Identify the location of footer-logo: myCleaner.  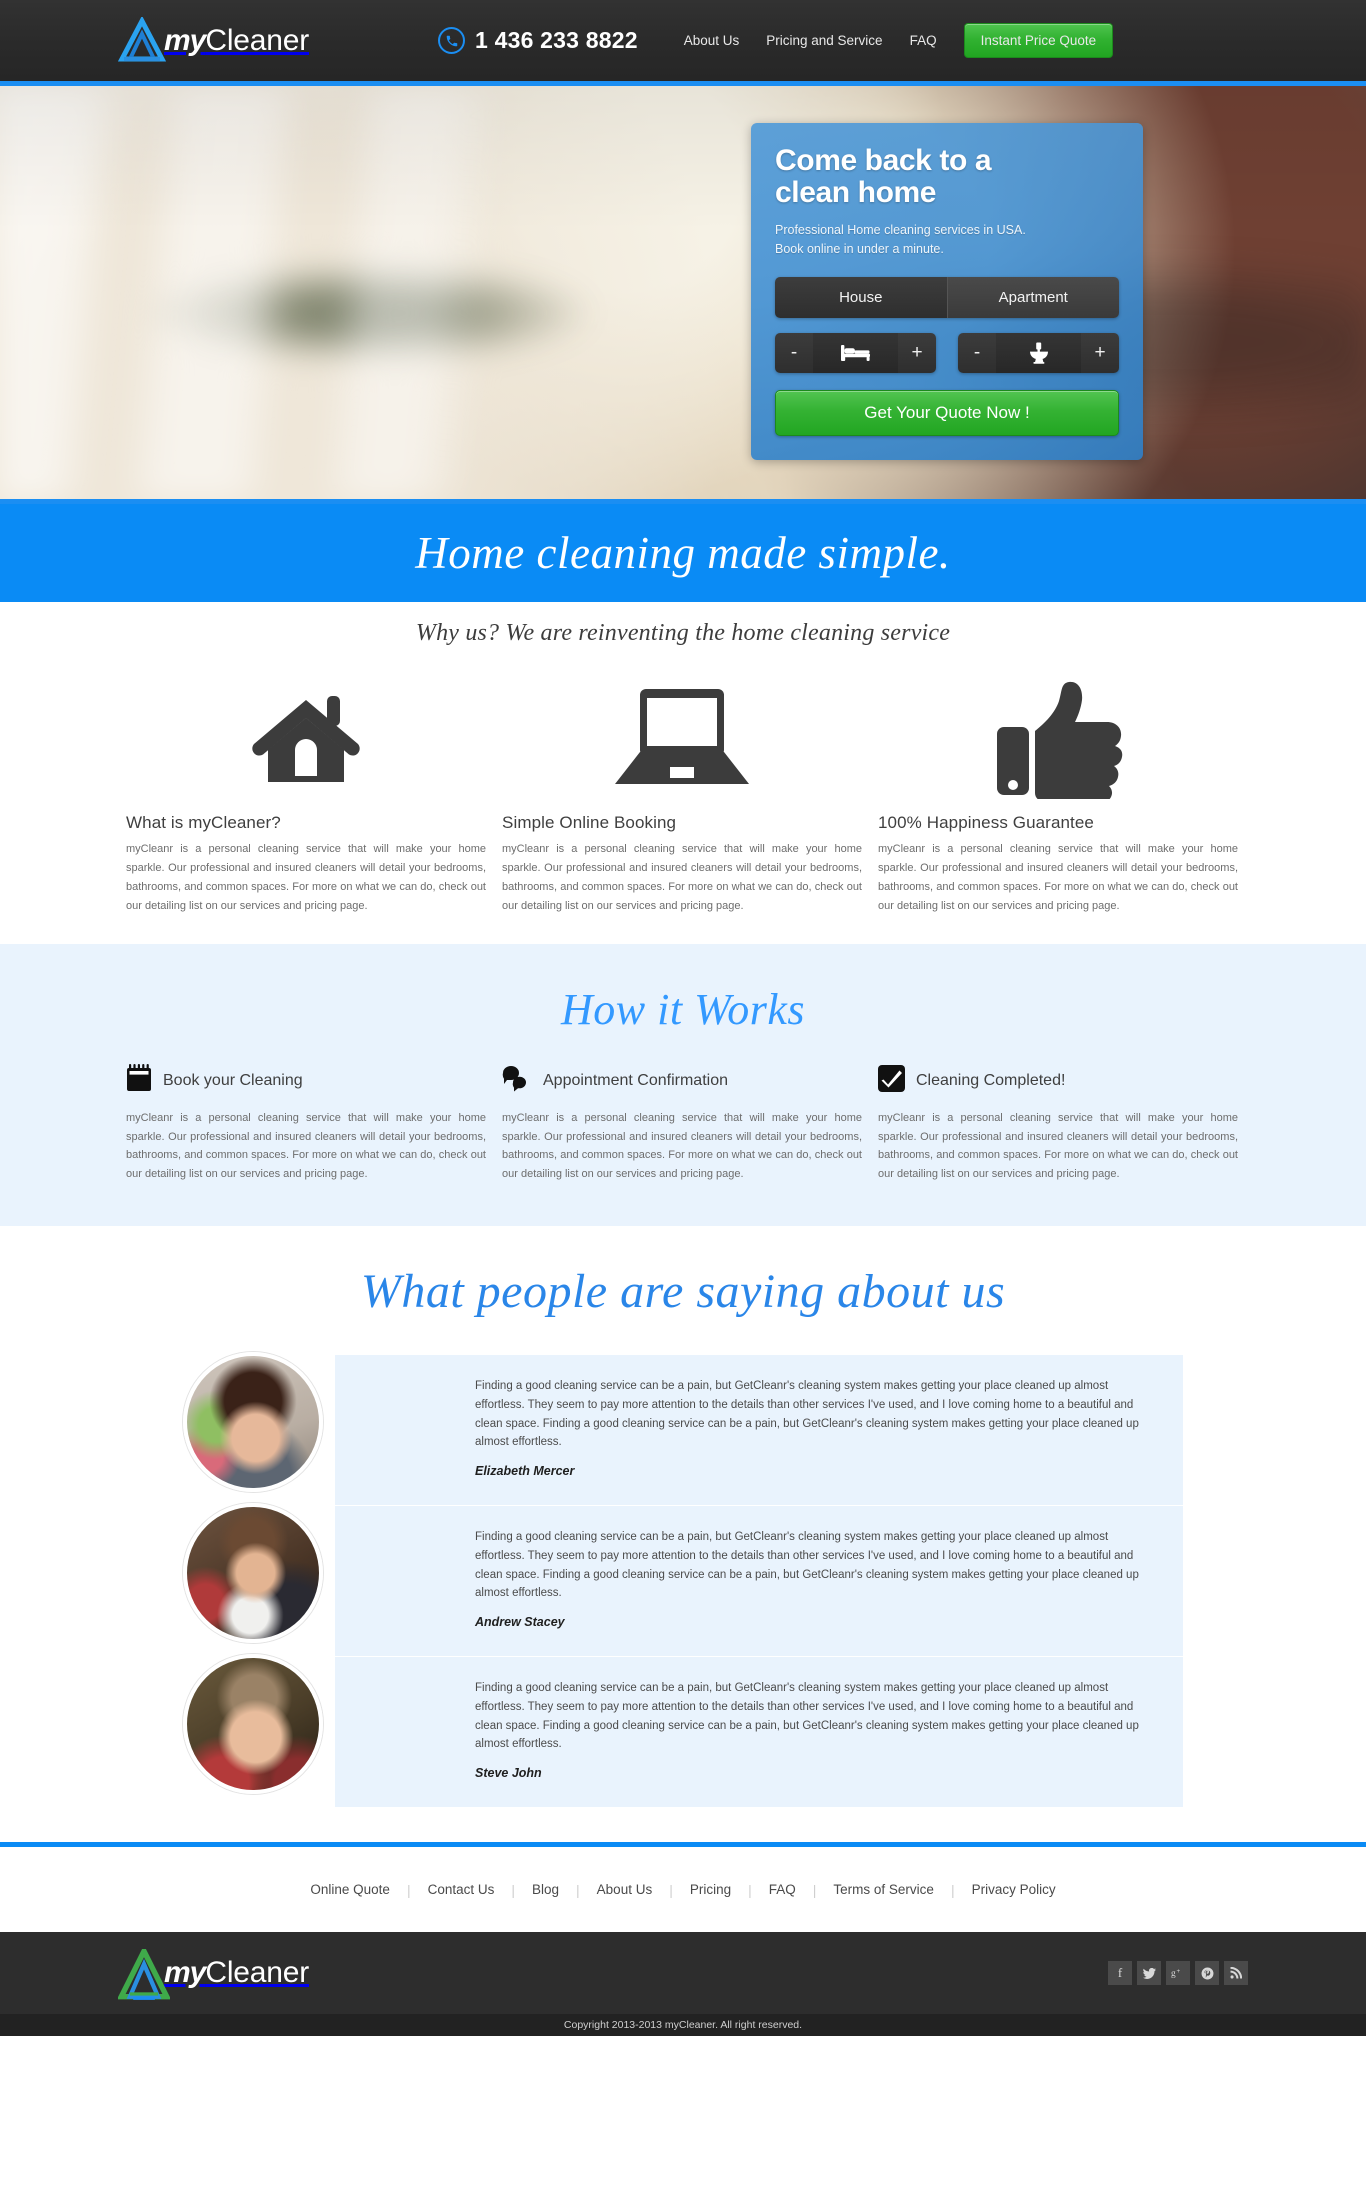
(213, 1973).